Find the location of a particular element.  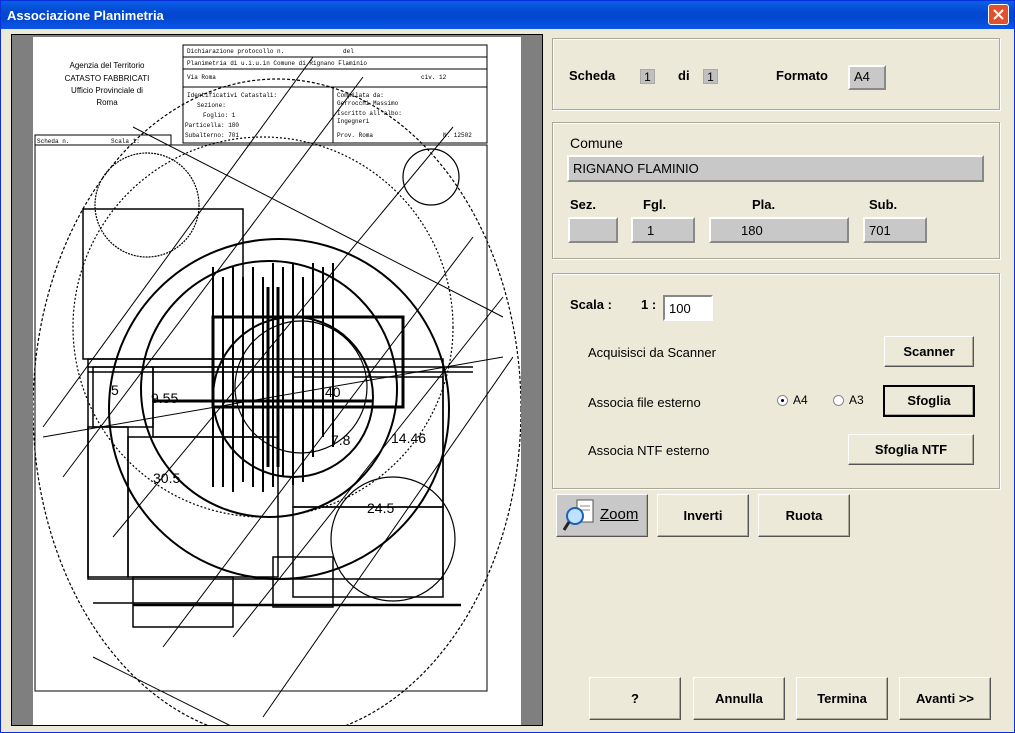

radio-a3 is located at coordinates (838, 400).